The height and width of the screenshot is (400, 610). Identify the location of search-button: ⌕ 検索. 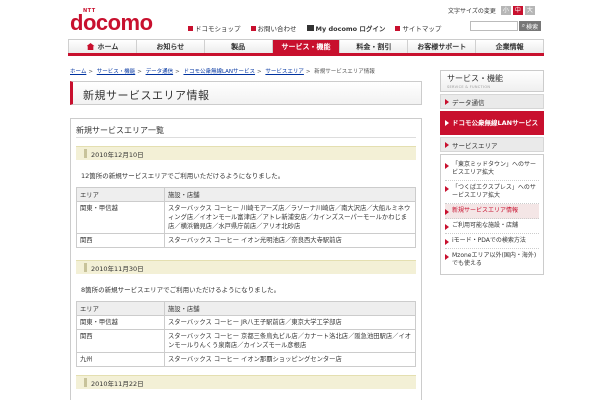
(530, 26).